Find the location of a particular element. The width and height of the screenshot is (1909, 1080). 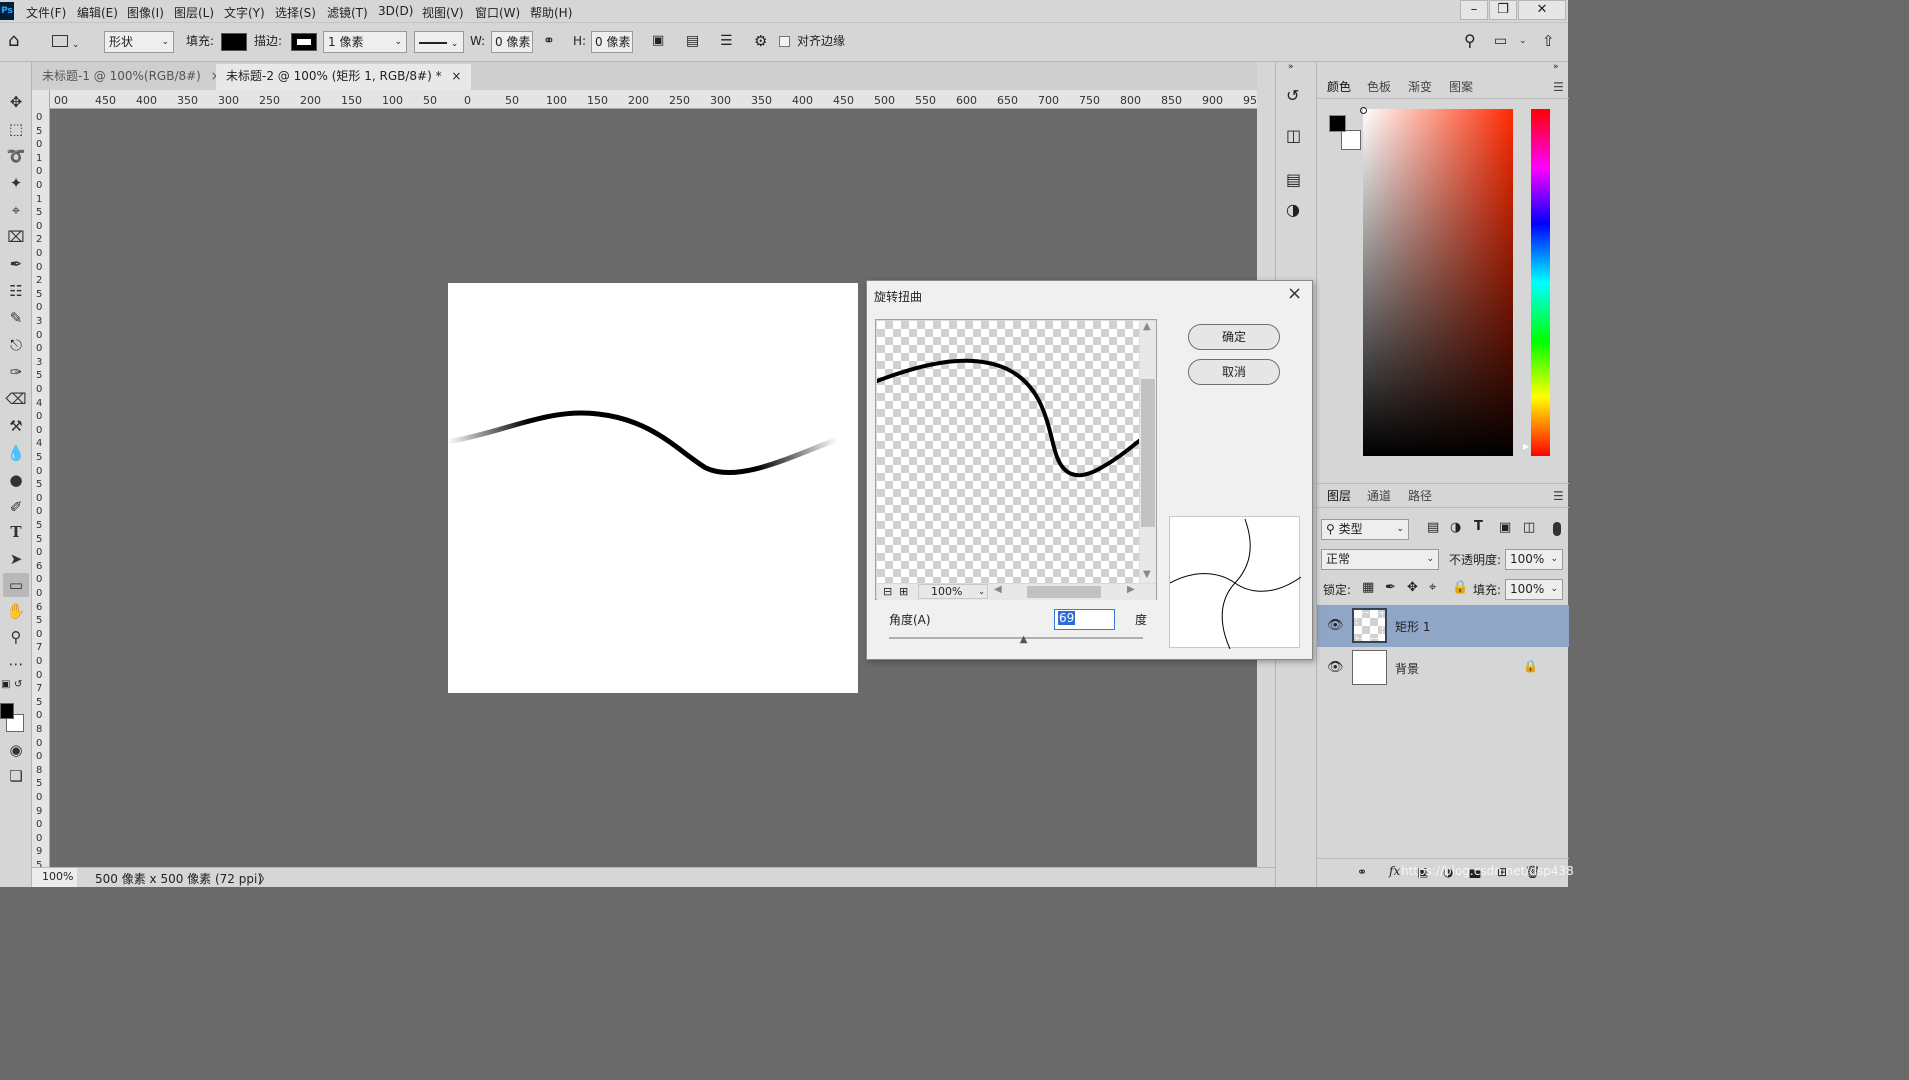

tab-swatches: 色板 is located at coordinates (1379, 87).